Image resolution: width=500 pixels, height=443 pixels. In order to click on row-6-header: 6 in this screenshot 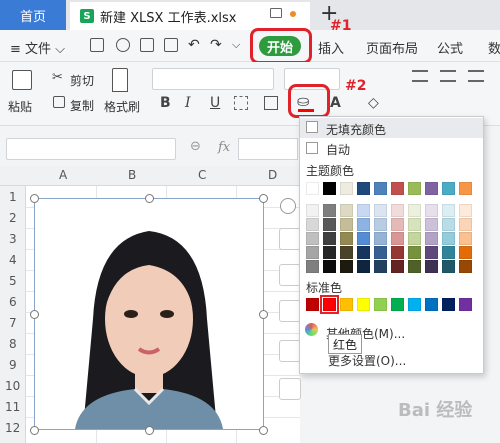, I will do `click(13, 302)`.